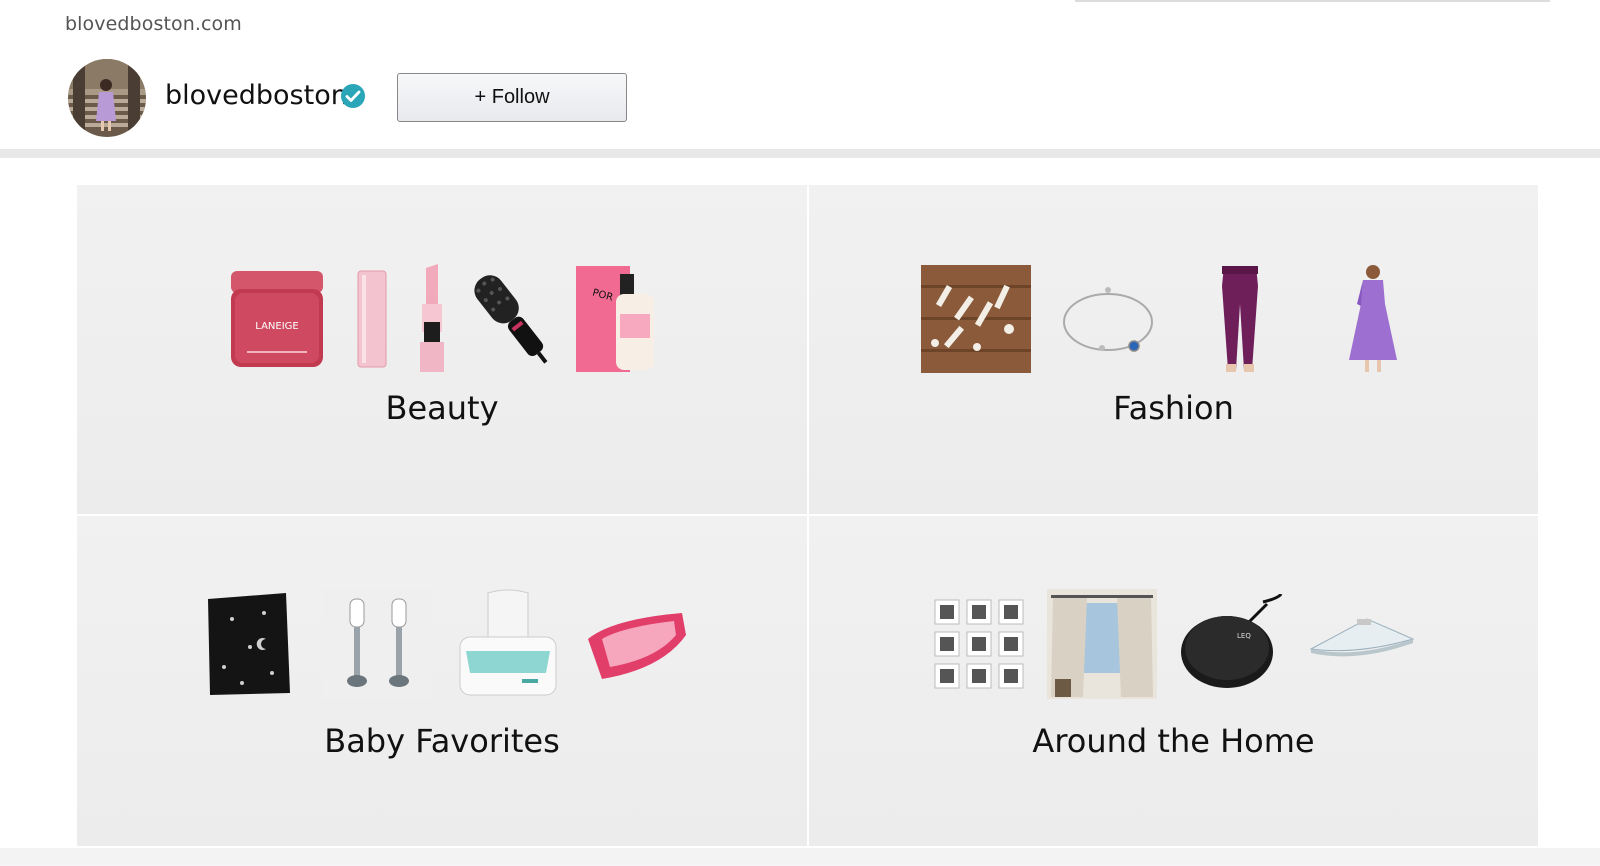 The image size is (1600, 866). I want to click on thumbnail-row: LEQ, so click(1173, 644).